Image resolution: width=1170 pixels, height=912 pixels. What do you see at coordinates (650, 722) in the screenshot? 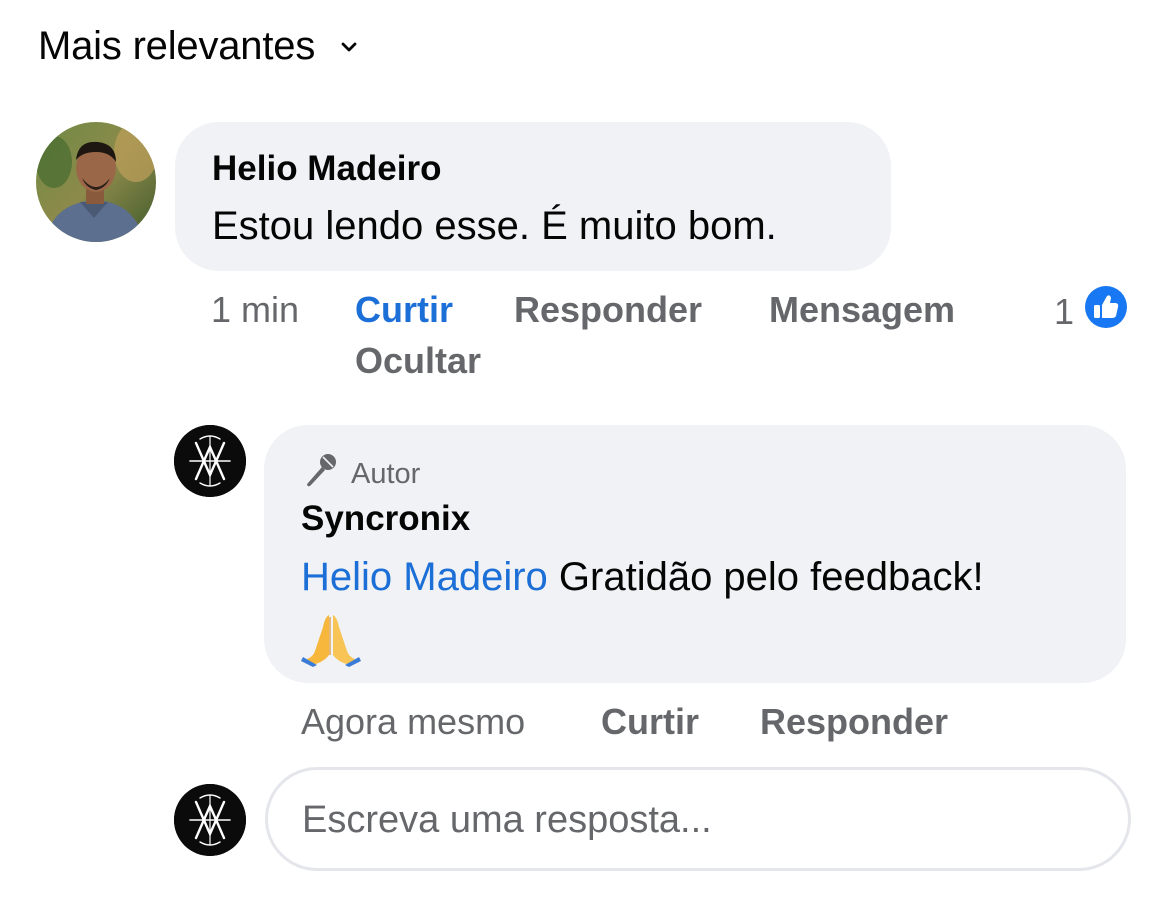
I see `reply-like-button: Curtir` at bounding box center [650, 722].